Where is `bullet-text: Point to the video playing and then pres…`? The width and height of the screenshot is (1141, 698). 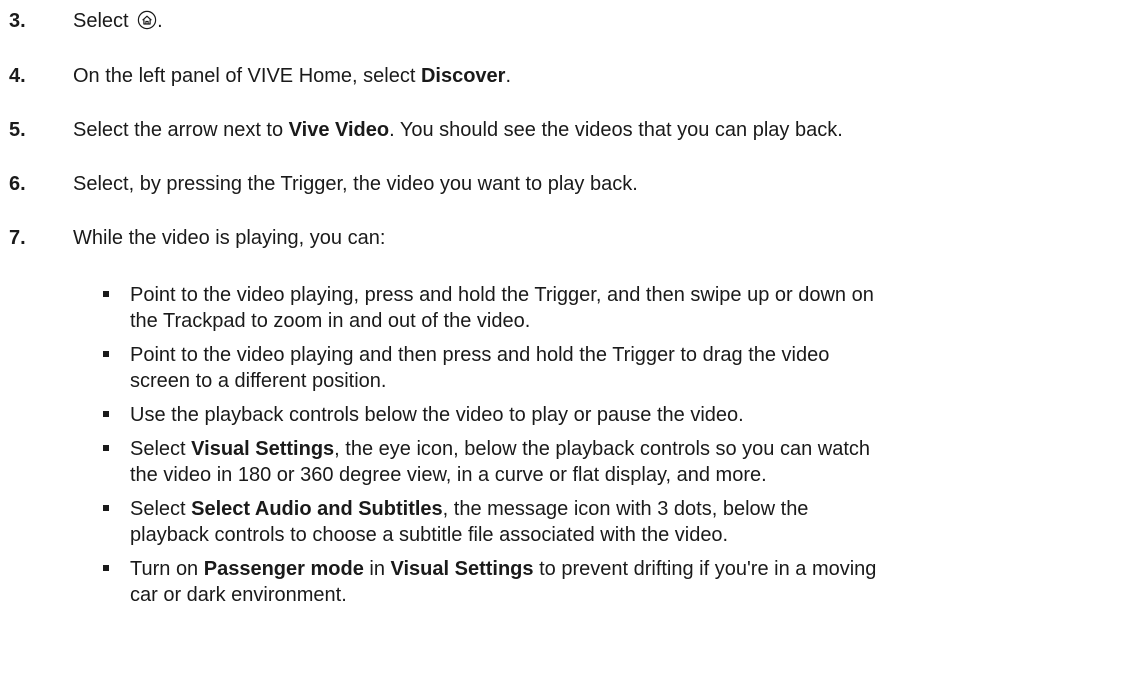 bullet-text: Point to the video playing and then pres… is located at coordinates (632, 368).